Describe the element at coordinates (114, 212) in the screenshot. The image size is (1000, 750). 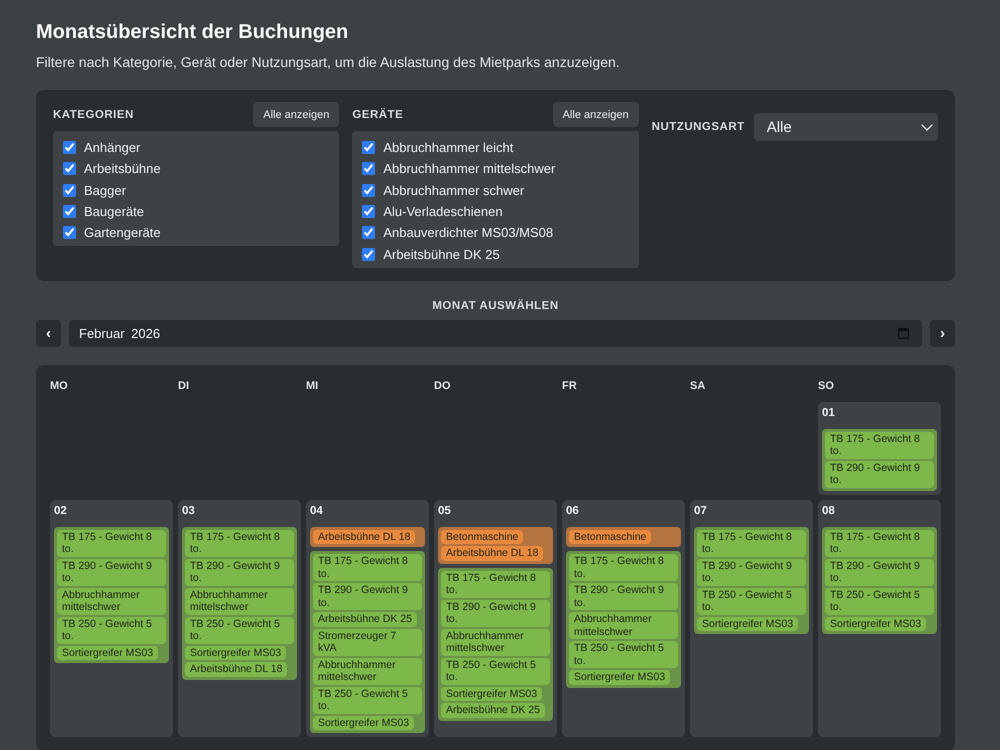
I see `checkbox-label: Baugeräte` at that location.